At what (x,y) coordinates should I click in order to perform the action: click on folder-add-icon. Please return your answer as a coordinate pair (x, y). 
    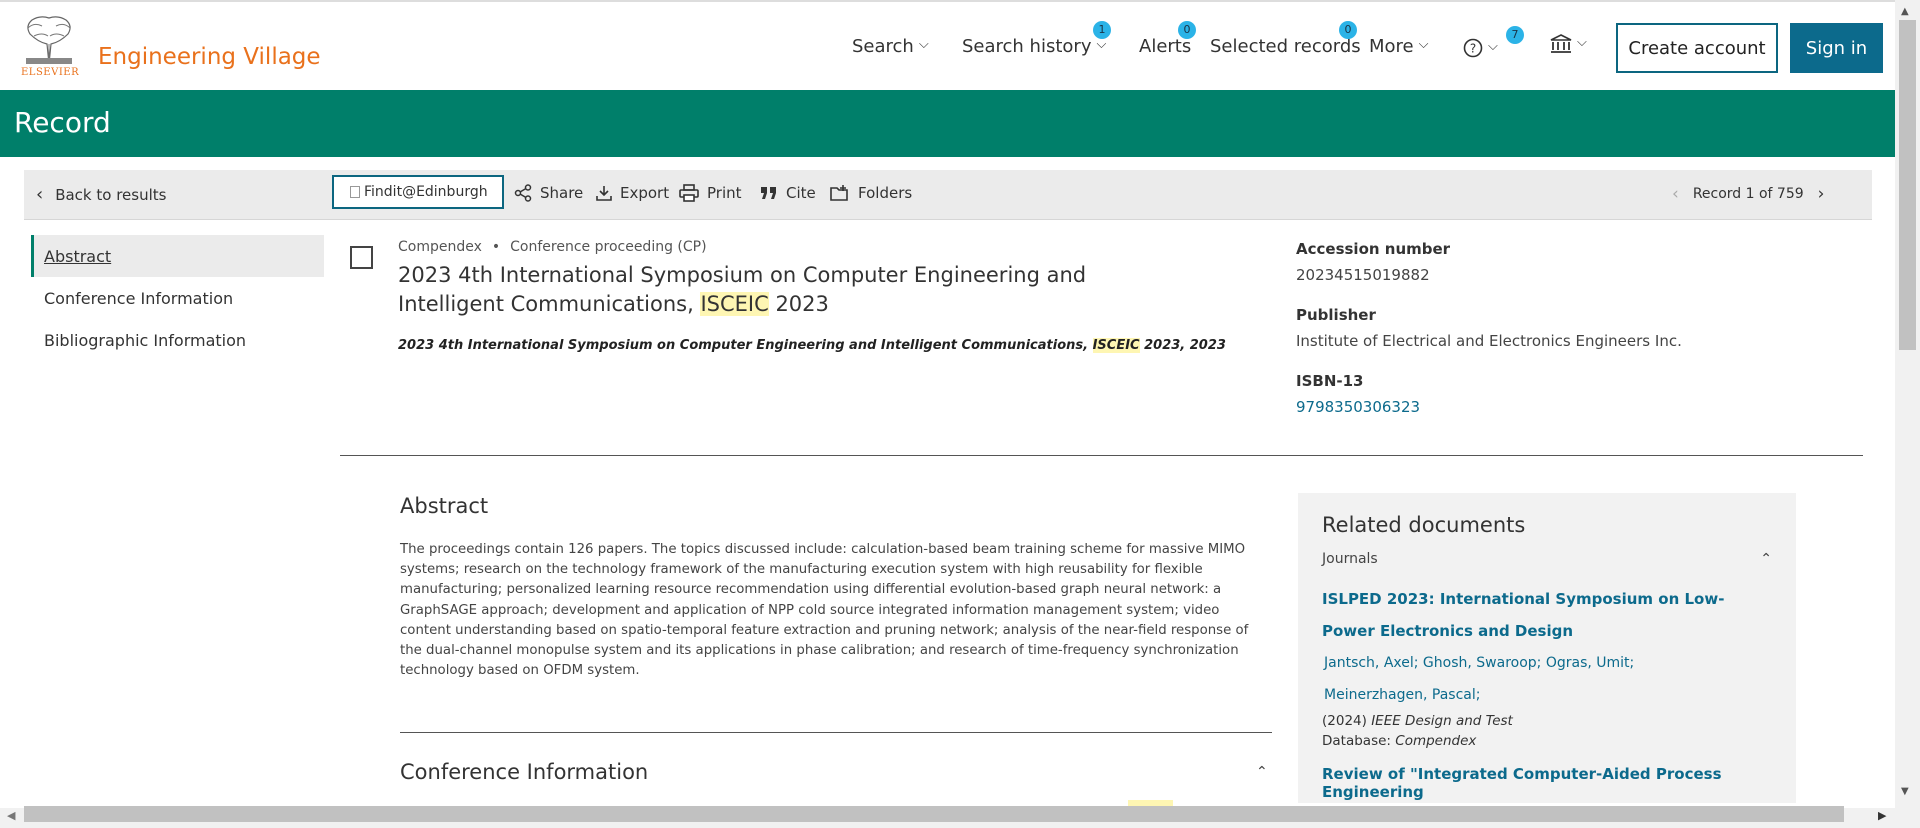
    Looking at the image, I should click on (839, 193).